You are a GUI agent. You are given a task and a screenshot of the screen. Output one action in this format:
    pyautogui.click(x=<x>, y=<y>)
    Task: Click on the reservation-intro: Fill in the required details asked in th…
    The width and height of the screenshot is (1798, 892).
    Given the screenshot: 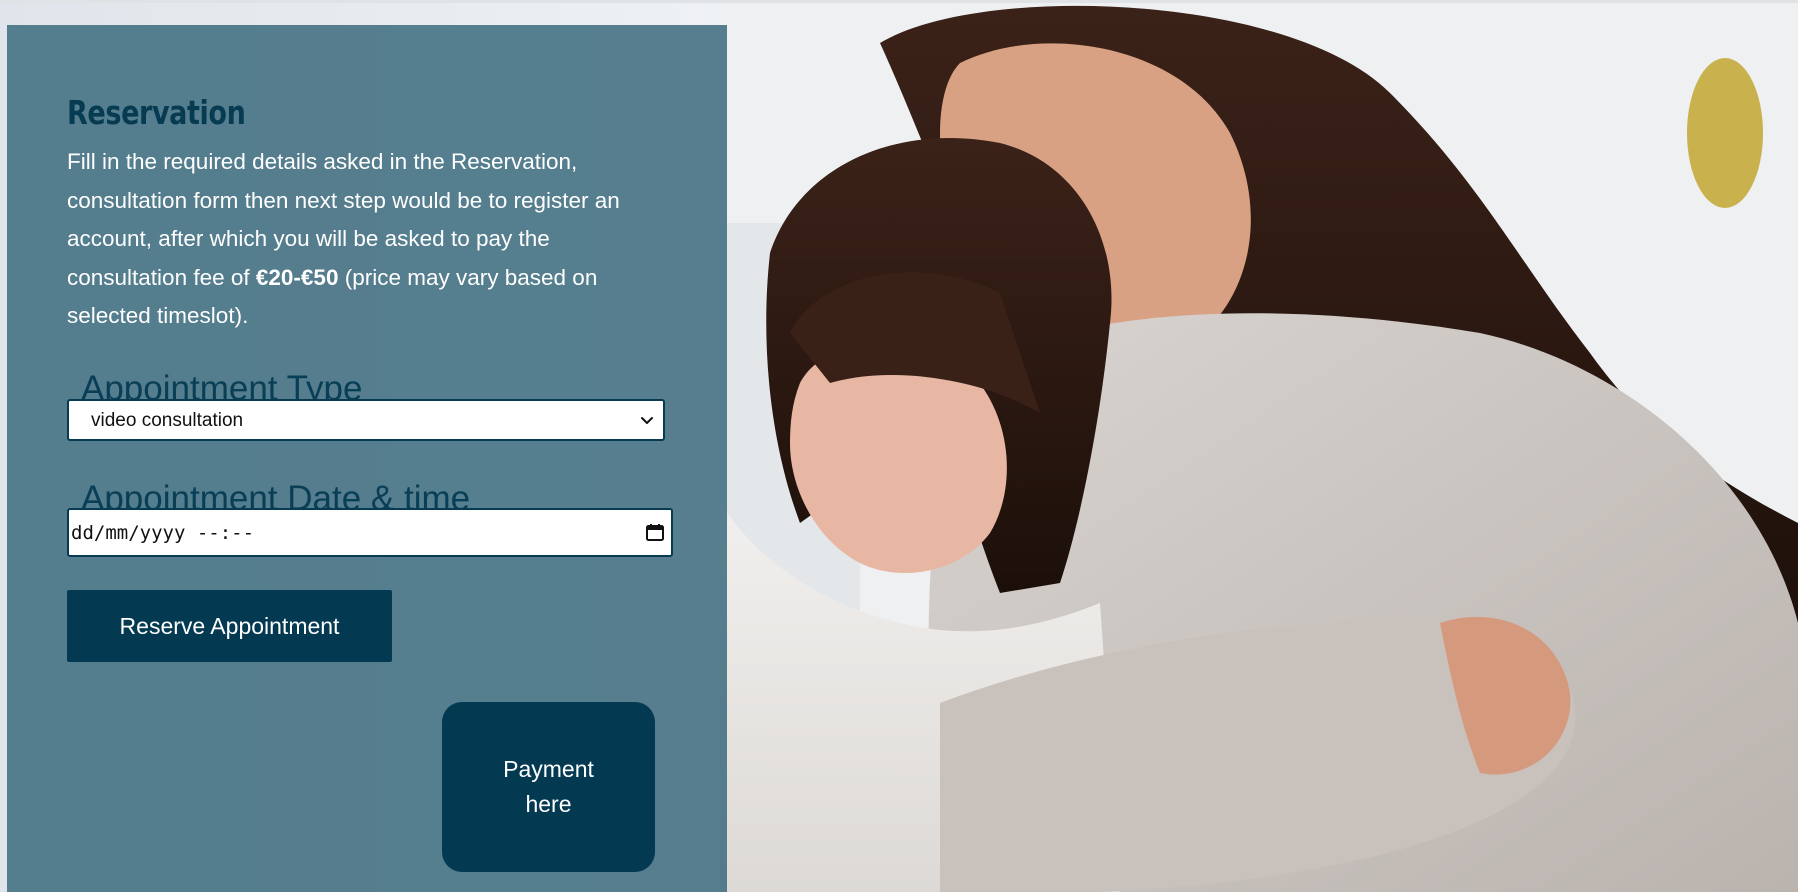 What is the action you would take?
    pyautogui.click(x=367, y=239)
    